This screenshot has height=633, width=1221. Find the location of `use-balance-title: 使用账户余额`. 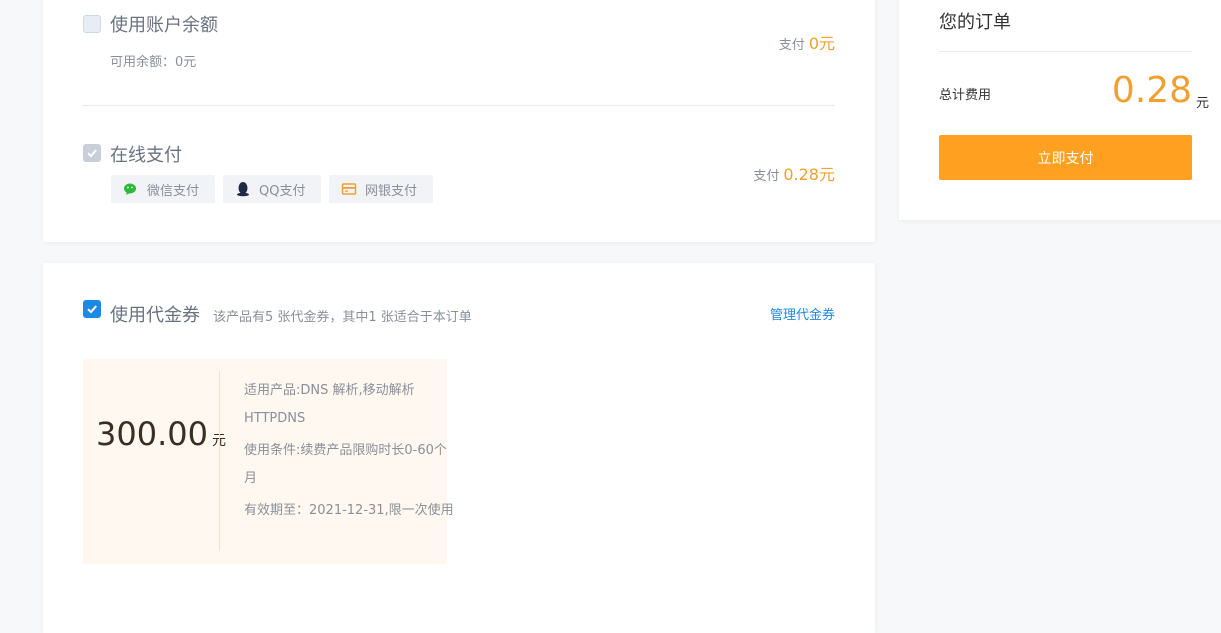

use-balance-title: 使用账户余额 is located at coordinates (164, 25).